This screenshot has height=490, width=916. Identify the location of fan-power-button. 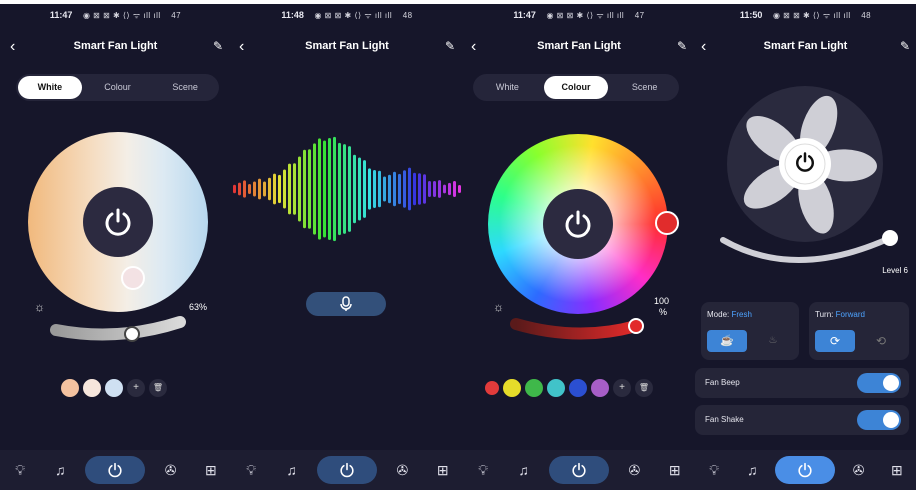
(805, 162).